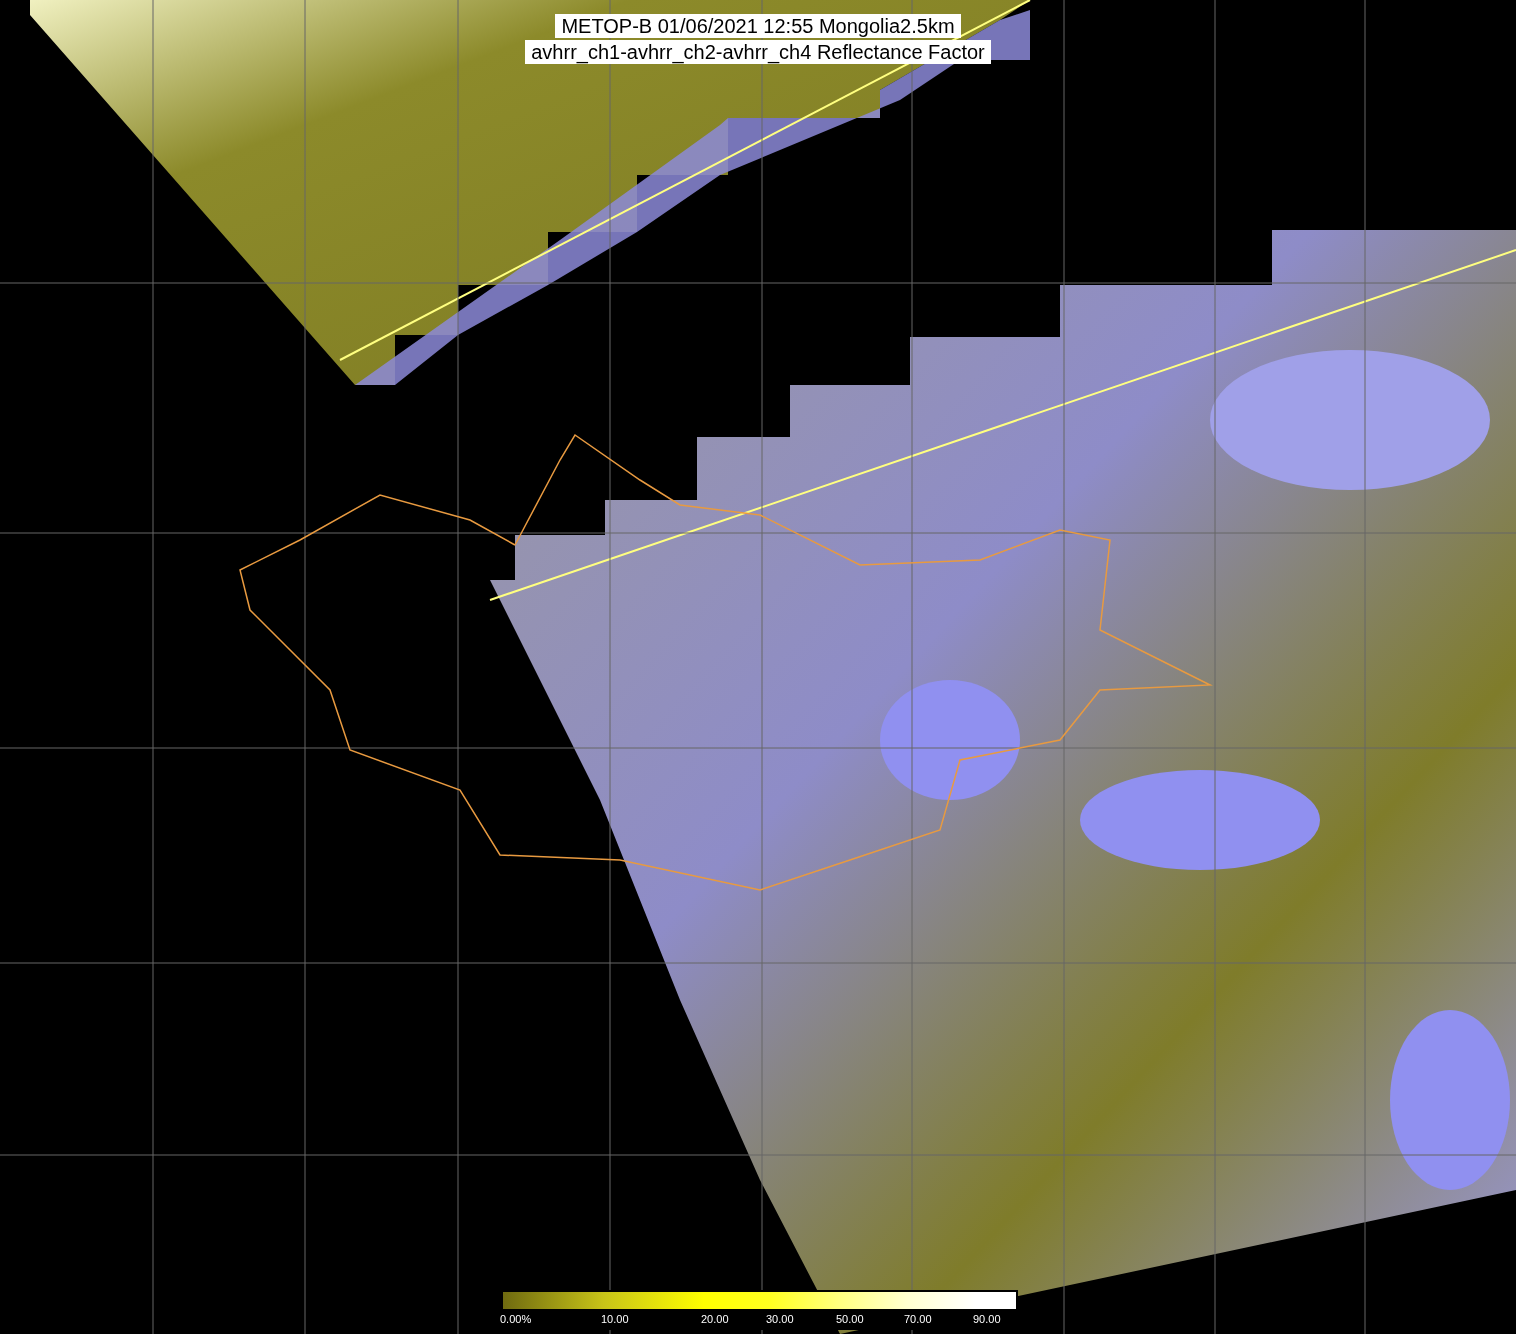 The width and height of the screenshot is (1516, 1334). I want to click on map-title: avhrr_ch1-avhrr_ch2-avhrr_ch4 Reflectance Factor, so click(758, 52).